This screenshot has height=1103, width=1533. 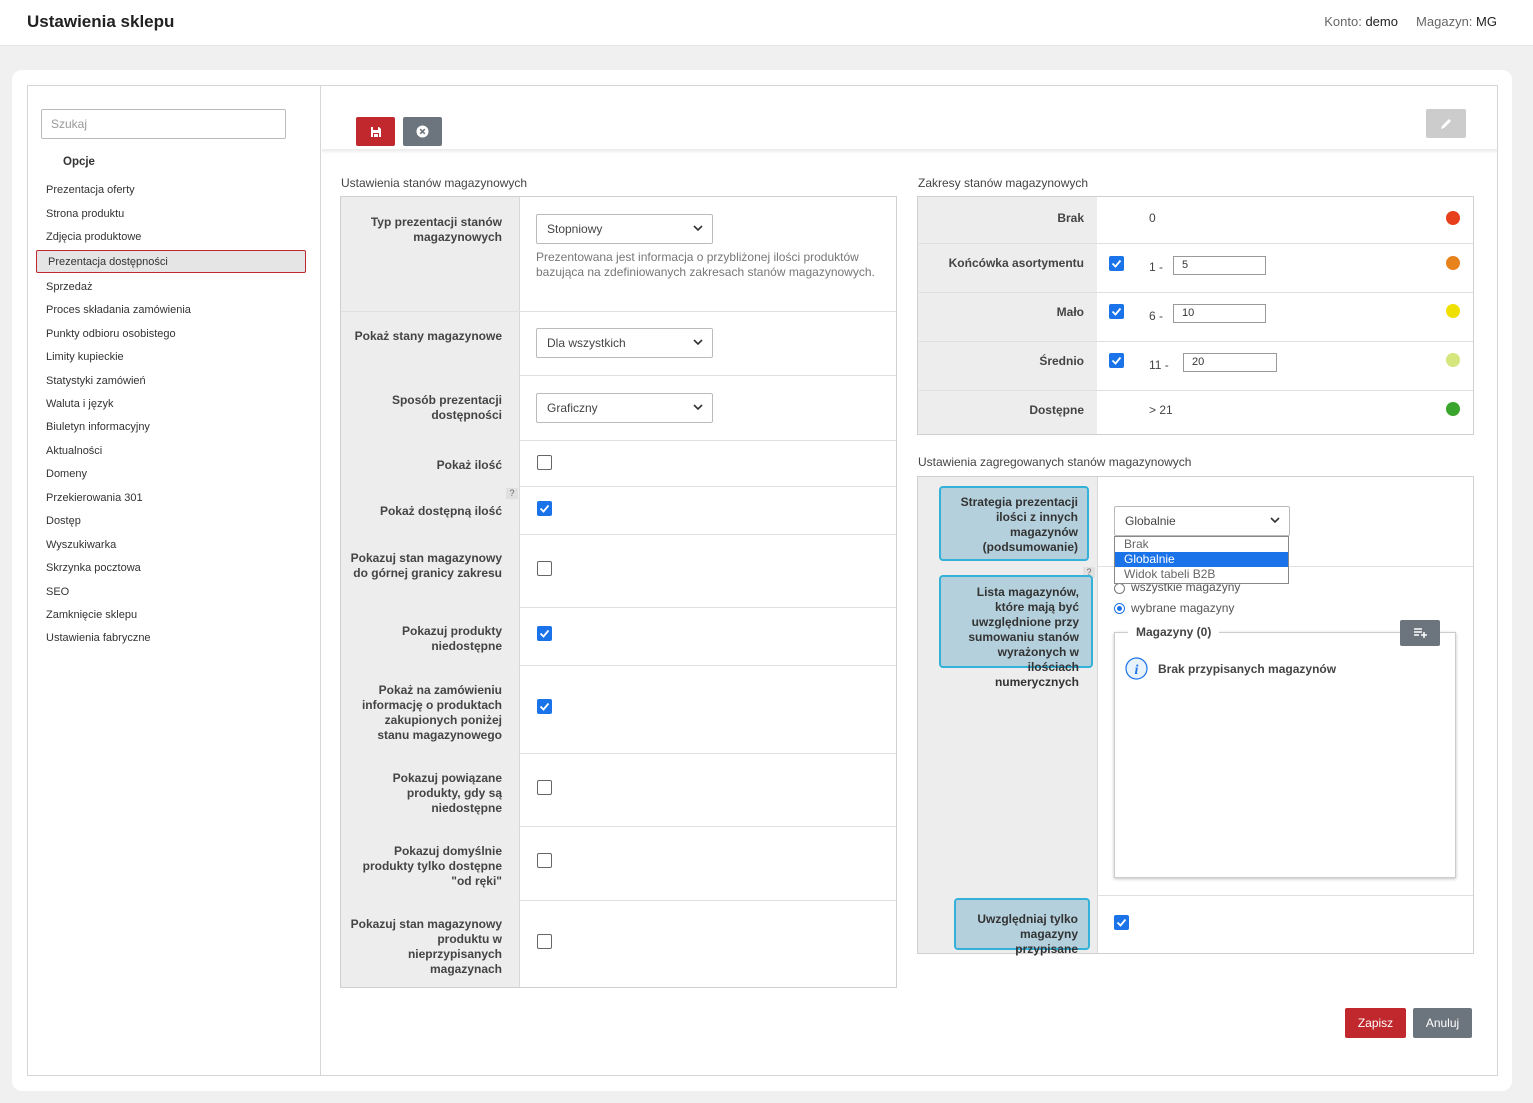 What do you see at coordinates (544, 508) in the screenshot?
I see `pokaz-dostepna-ilosc-checkbox` at bounding box center [544, 508].